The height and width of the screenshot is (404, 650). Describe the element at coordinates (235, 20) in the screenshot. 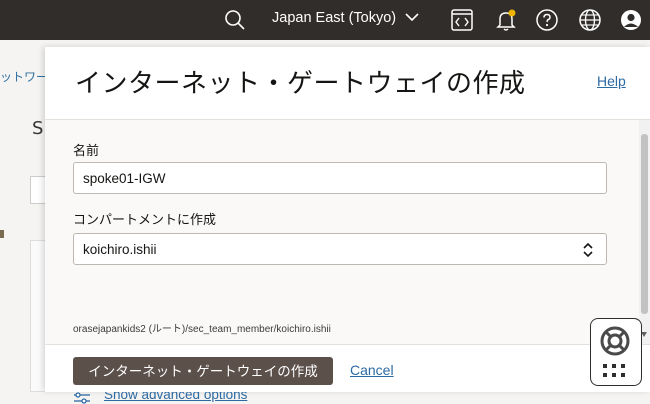

I see `search-icon` at that location.